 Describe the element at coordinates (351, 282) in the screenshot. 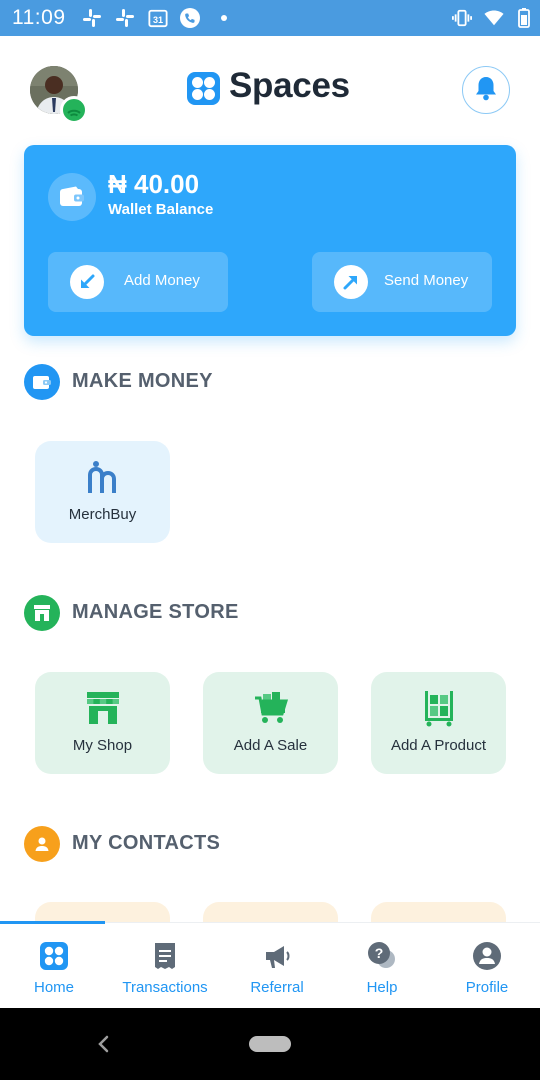

I see `arrow-up-right-icon` at that location.